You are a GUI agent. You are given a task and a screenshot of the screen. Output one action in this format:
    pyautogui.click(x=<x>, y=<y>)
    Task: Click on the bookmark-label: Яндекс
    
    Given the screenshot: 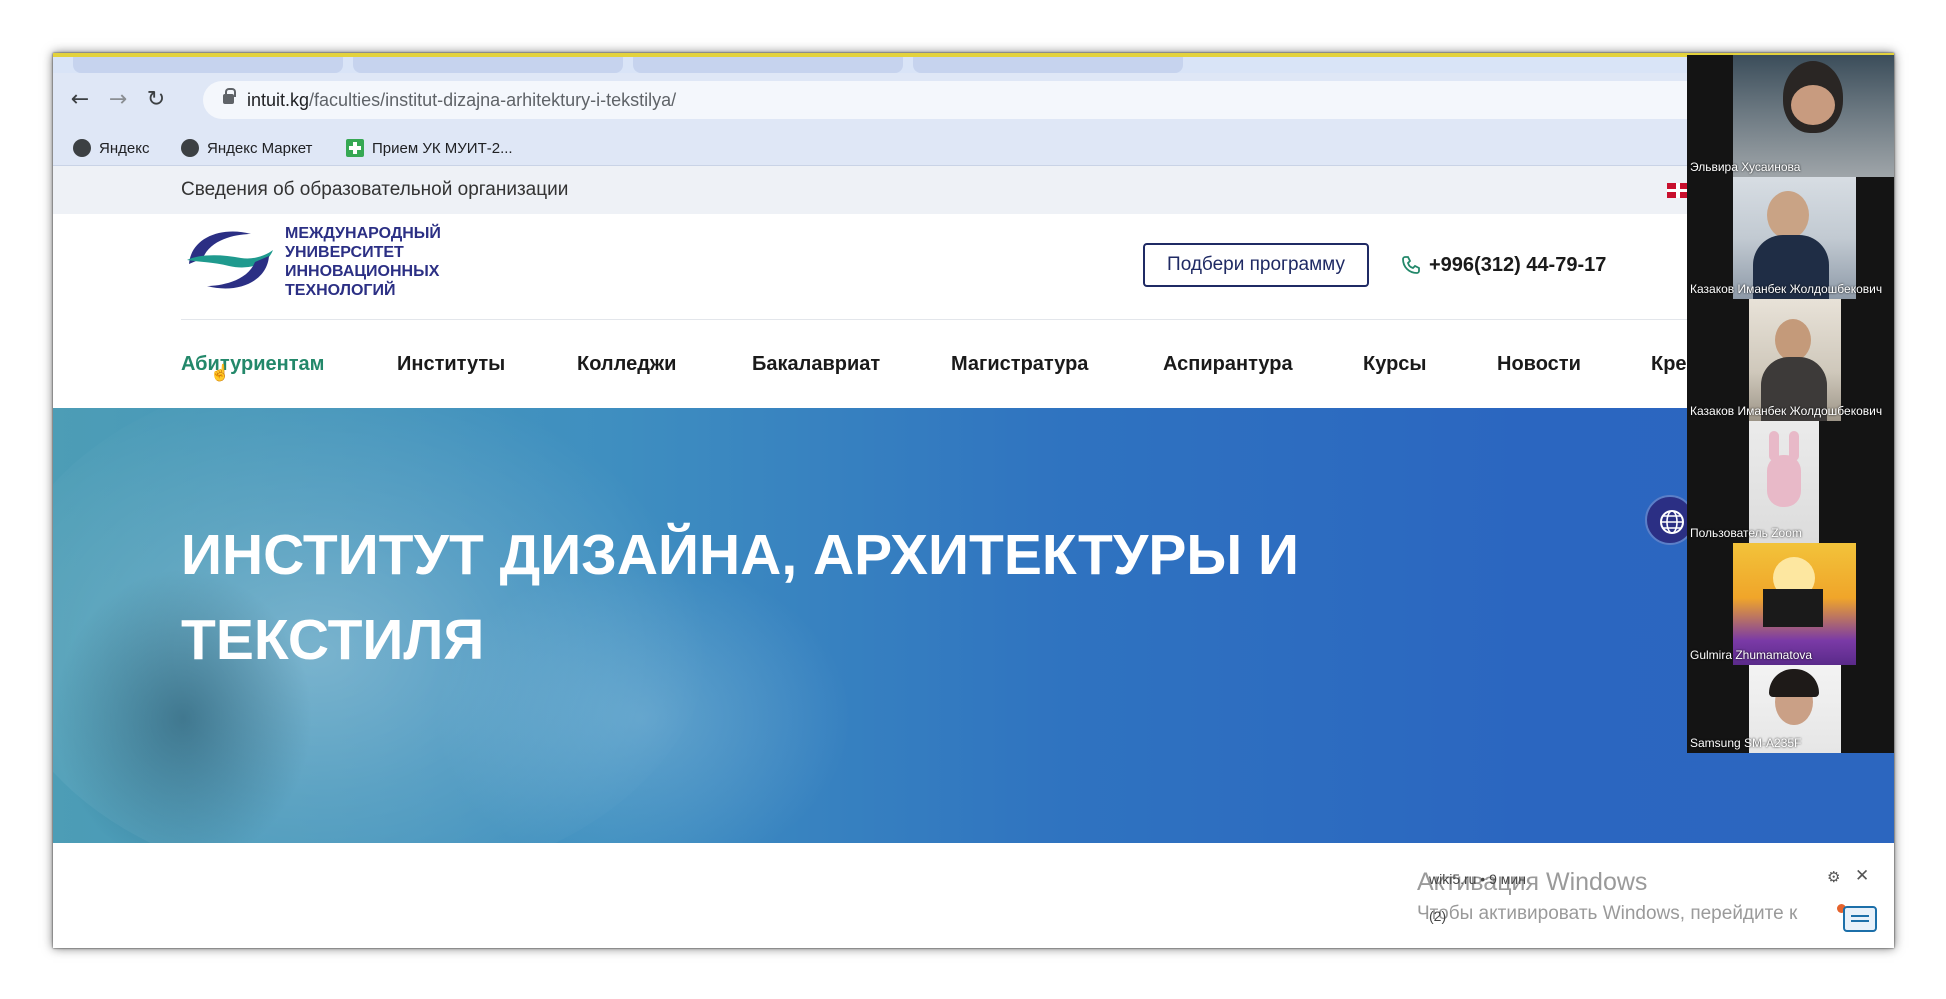 What is the action you would take?
    pyautogui.click(x=124, y=148)
    